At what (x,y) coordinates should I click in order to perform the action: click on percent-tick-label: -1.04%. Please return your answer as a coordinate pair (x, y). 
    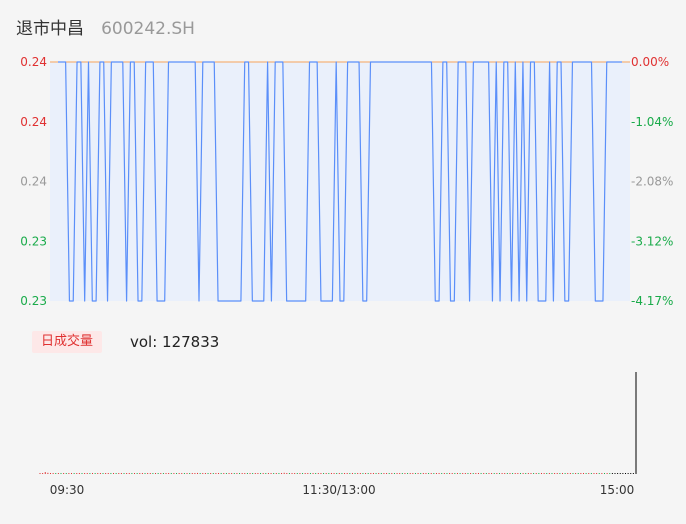
    Looking at the image, I should click on (652, 122).